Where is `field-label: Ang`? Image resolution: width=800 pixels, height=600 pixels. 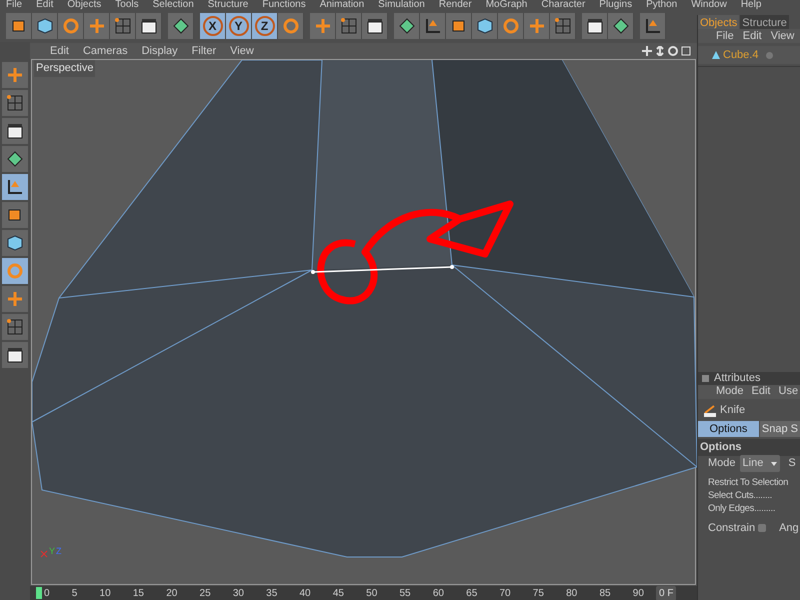 field-label: Ang is located at coordinates (789, 528).